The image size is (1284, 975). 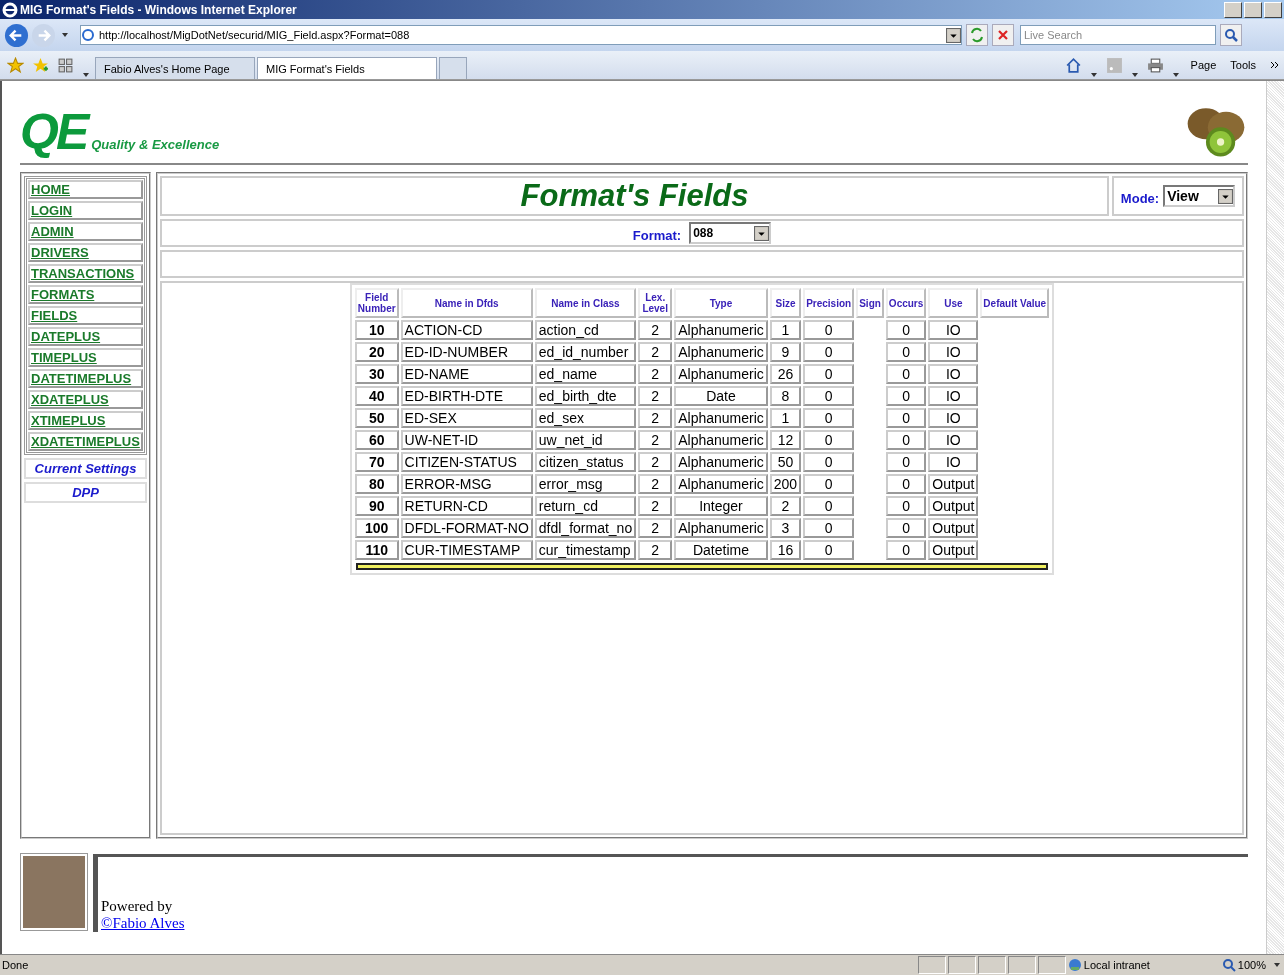 What do you see at coordinates (376, 330) in the screenshot?
I see `table-cell: 10` at bounding box center [376, 330].